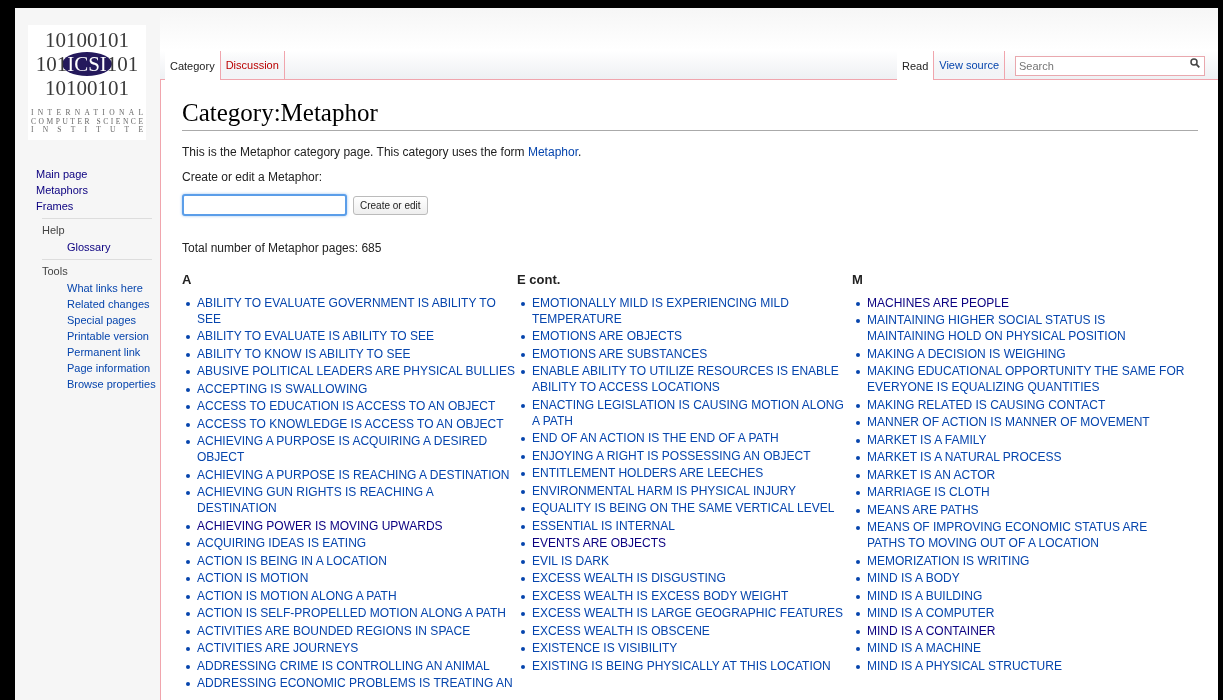 The height and width of the screenshot is (700, 1223). I want to click on category-entry-link: ABILITY TO EVALUATE IS ABILITY TO SEE, so click(315, 336).